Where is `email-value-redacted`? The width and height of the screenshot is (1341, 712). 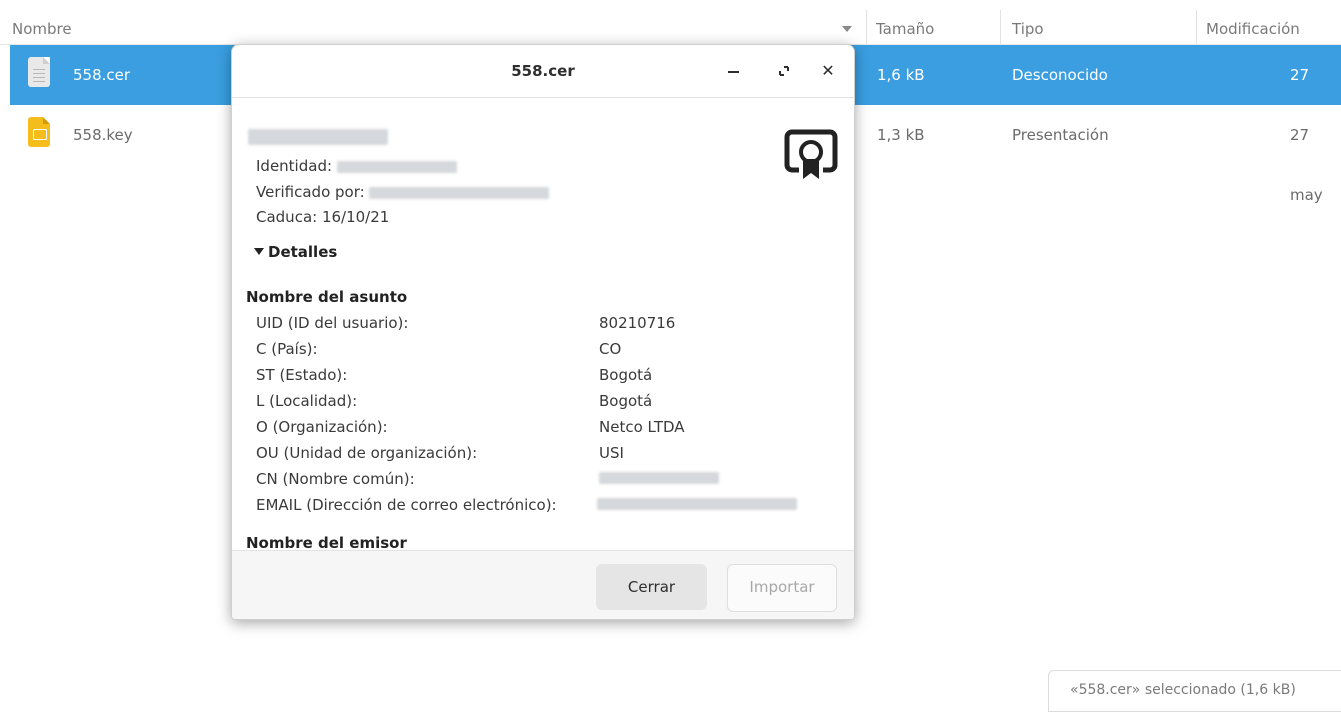 email-value-redacted is located at coordinates (697, 504).